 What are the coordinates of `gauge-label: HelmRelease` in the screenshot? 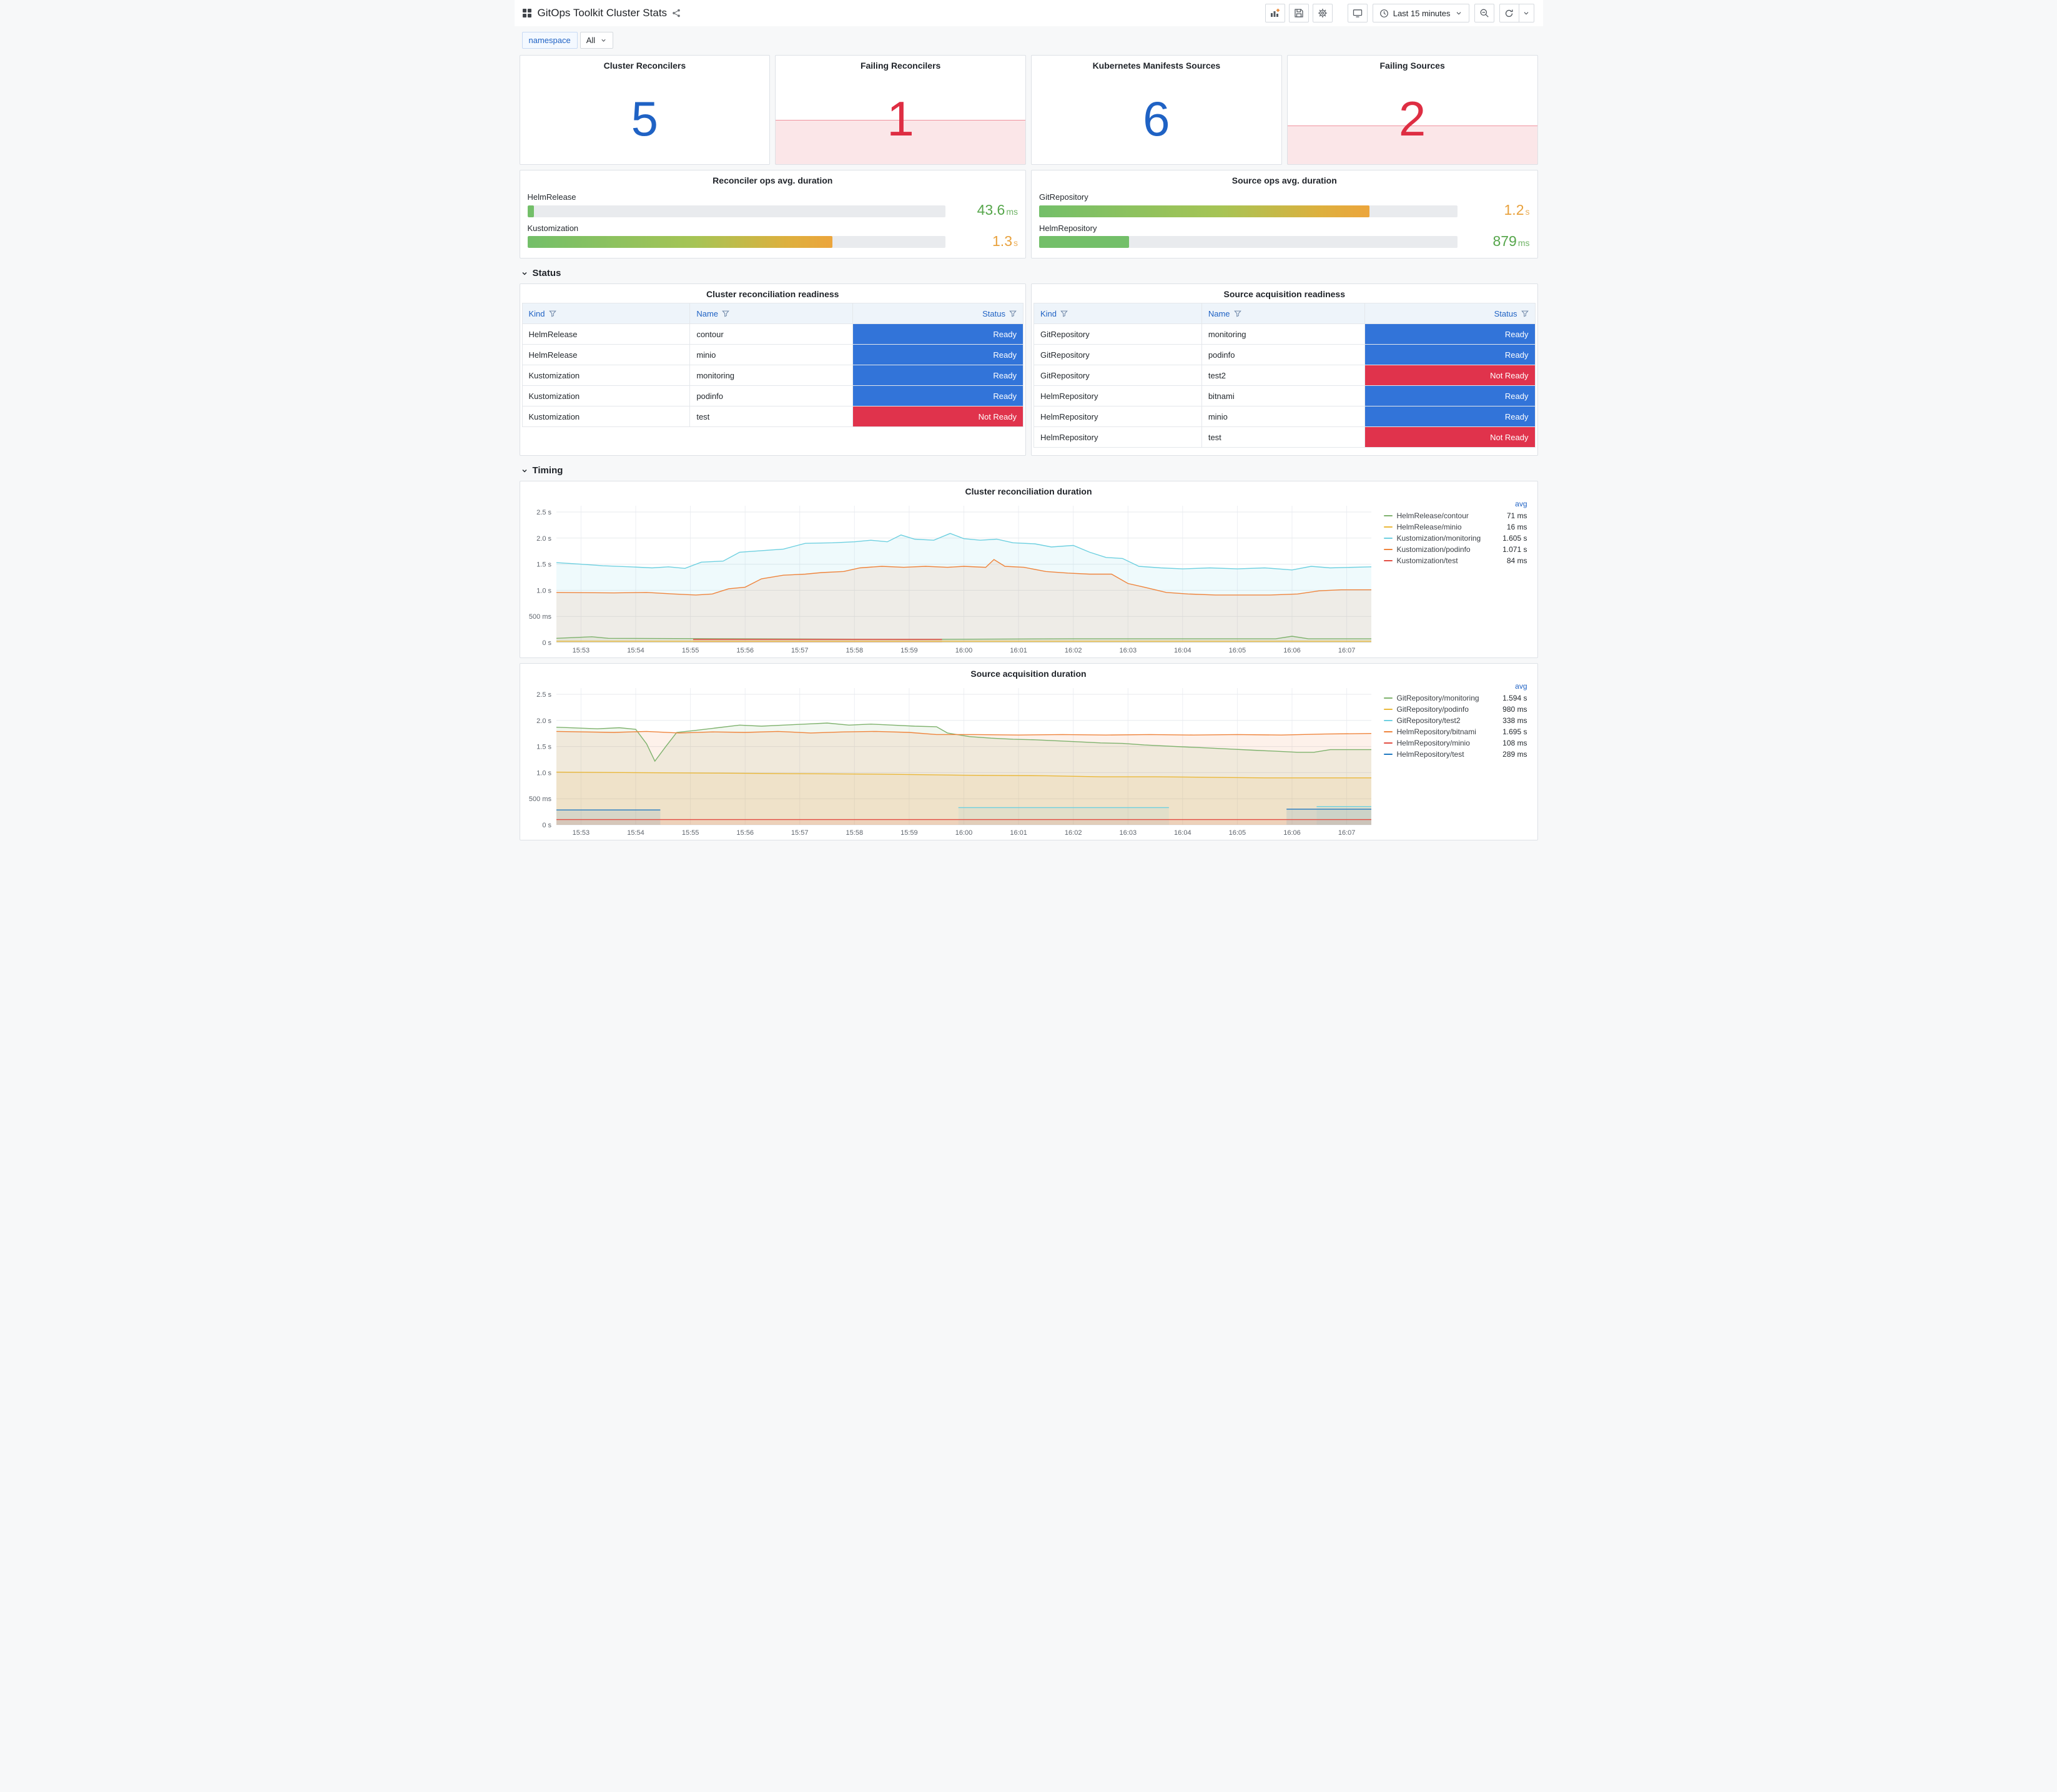 It's located at (551, 197).